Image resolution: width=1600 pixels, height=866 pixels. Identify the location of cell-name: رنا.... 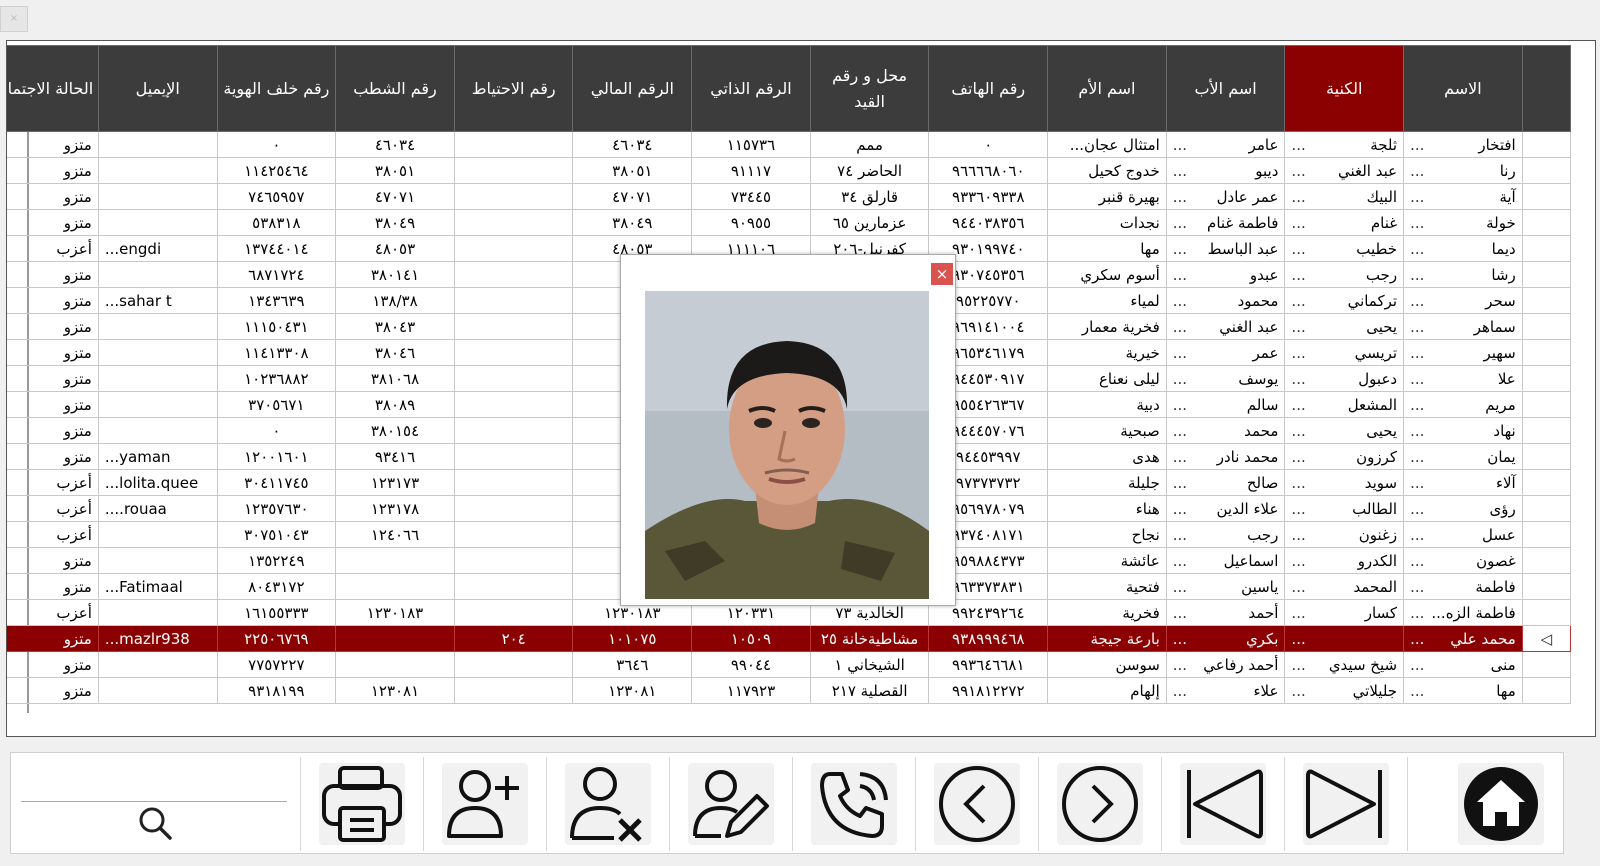
(1463, 170).